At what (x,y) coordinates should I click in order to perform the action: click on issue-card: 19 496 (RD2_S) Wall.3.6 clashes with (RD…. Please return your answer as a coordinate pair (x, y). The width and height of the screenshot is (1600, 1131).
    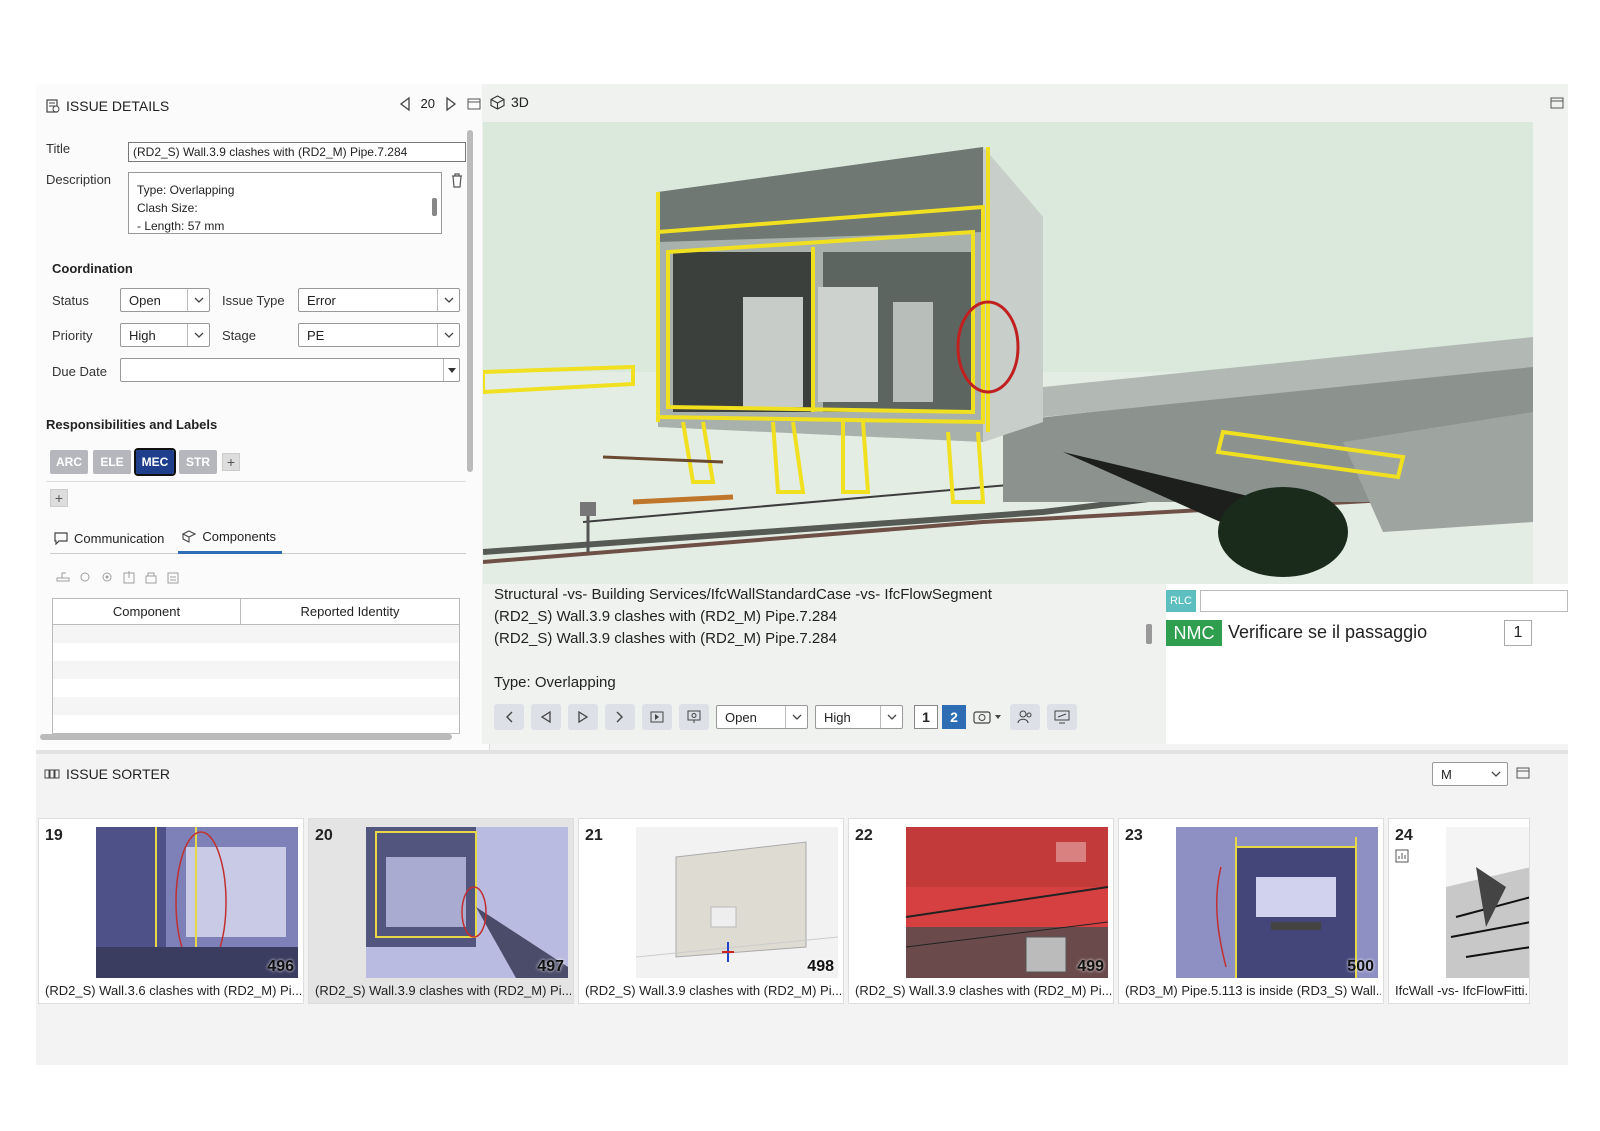
    Looking at the image, I should click on (171, 911).